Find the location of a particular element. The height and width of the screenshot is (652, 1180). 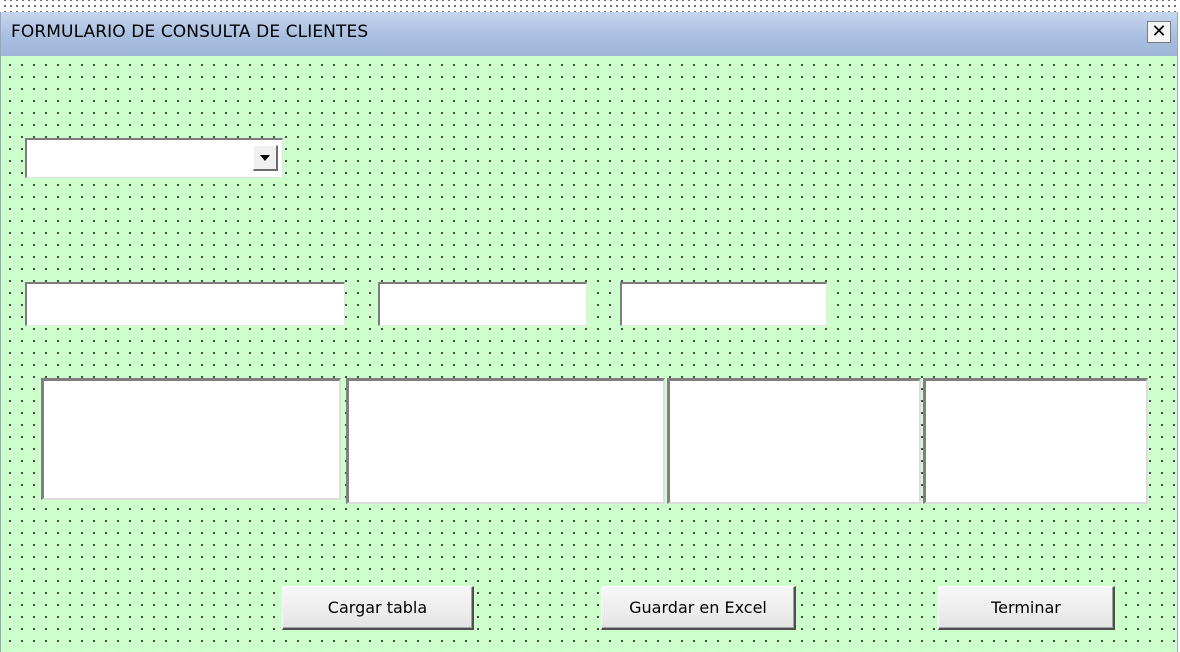

dropdown-button is located at coordinates (265, 158).